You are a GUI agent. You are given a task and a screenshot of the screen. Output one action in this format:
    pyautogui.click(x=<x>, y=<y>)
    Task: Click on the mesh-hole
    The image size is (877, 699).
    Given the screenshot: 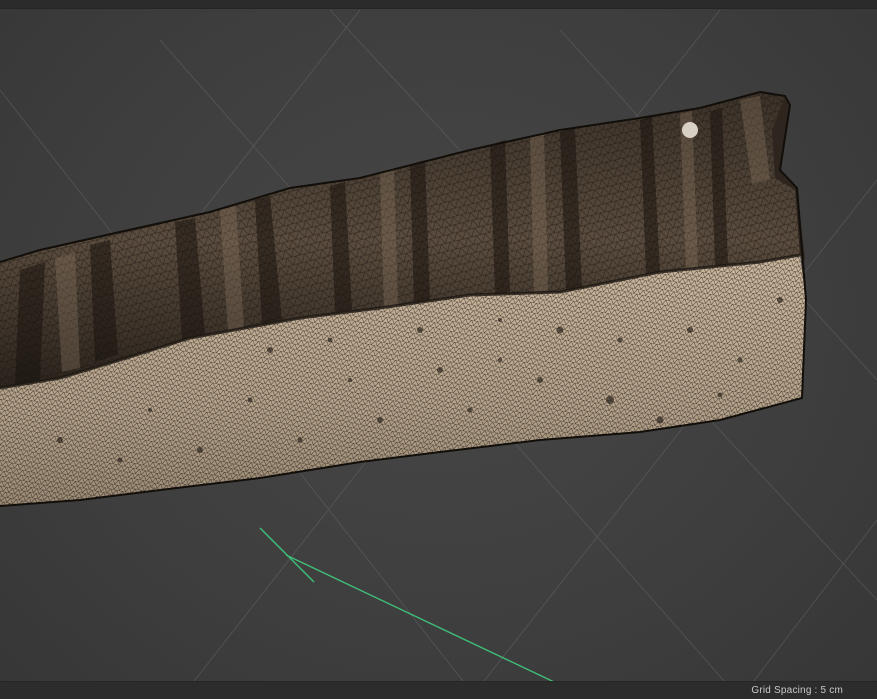 What is the action you would take?
    pyautogui.click(x=690, y=130)
    